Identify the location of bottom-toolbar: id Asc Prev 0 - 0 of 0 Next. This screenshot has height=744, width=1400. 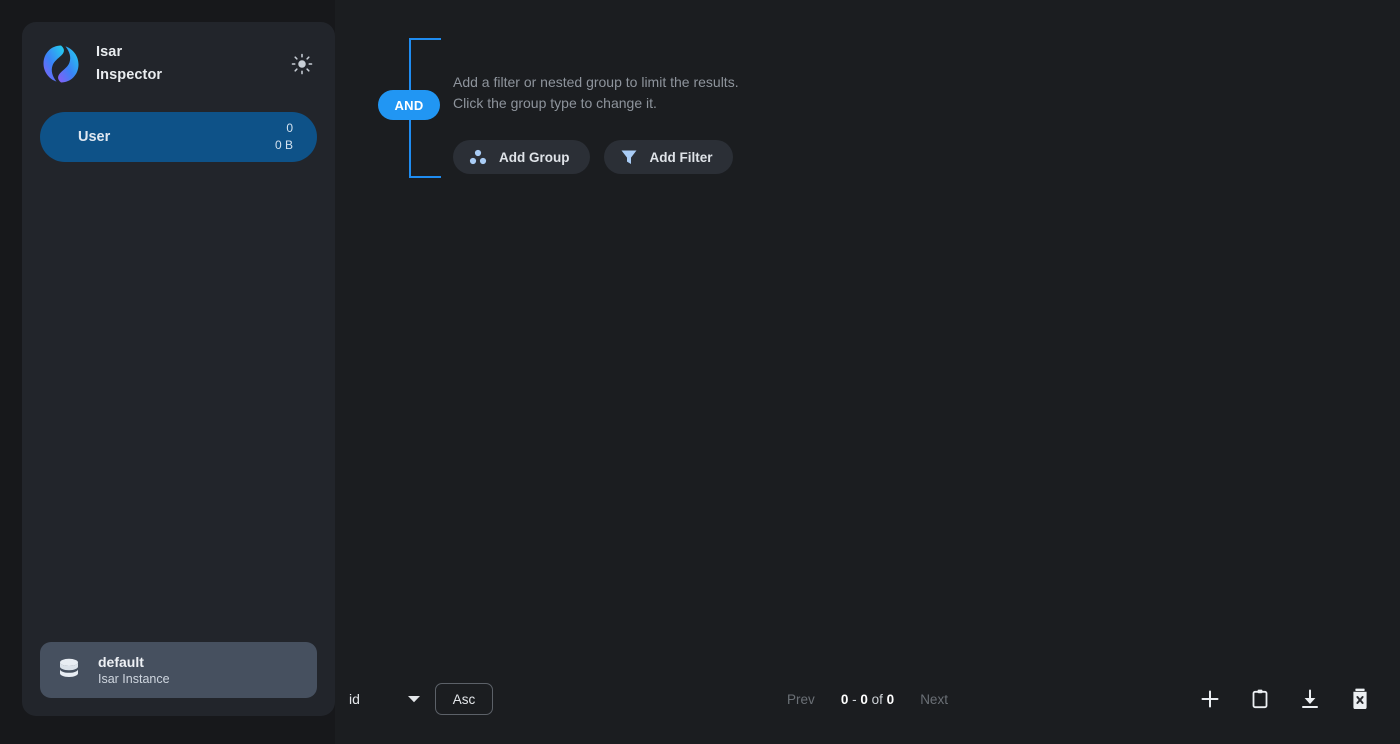
(867, 699).